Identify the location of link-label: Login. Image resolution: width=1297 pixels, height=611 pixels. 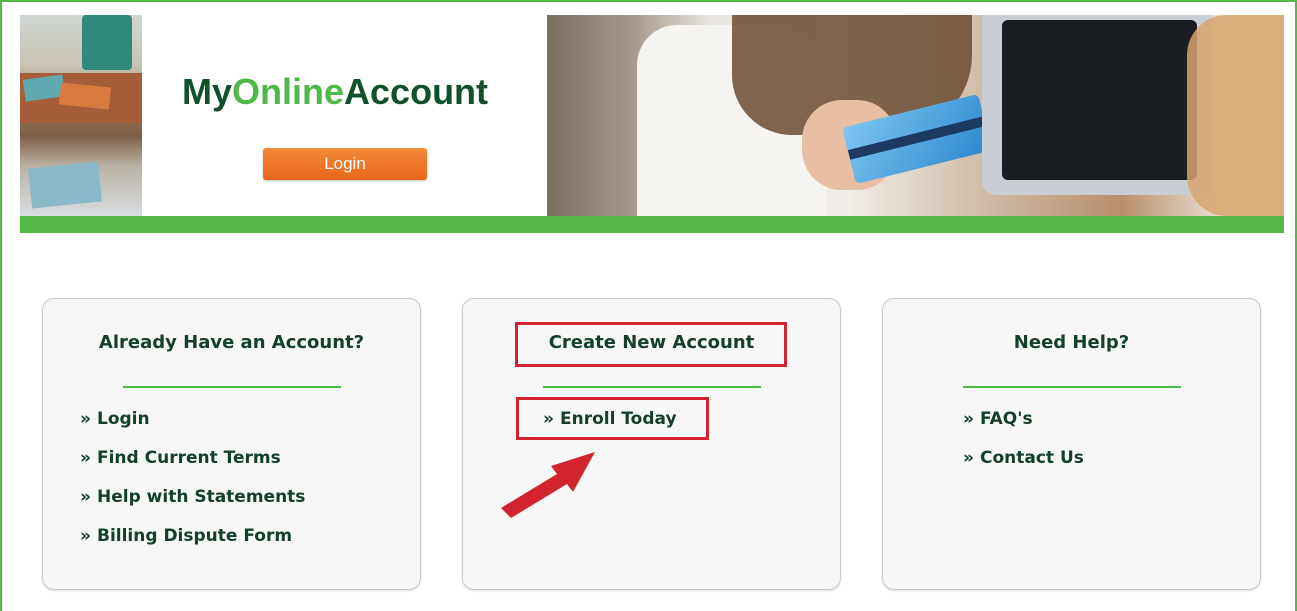
(123, 419).